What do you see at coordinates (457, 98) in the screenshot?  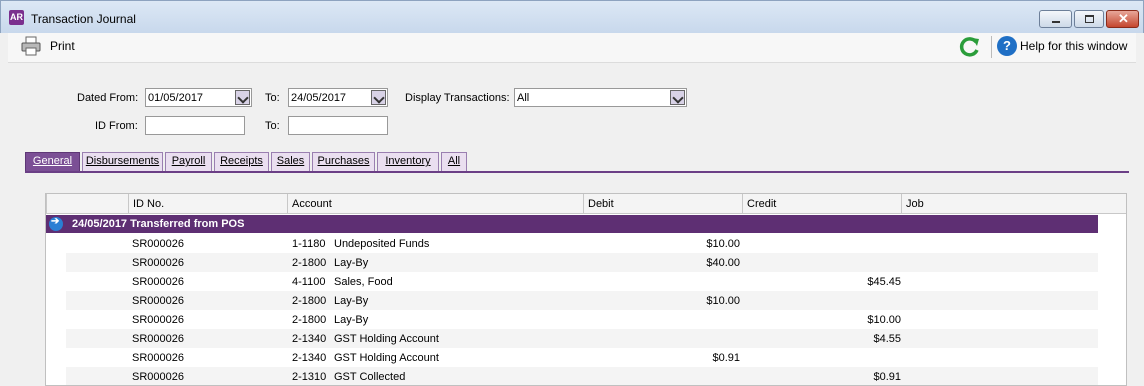 I see `display-transactions-label: Display Transactions:` at bounding box center [457, 98].